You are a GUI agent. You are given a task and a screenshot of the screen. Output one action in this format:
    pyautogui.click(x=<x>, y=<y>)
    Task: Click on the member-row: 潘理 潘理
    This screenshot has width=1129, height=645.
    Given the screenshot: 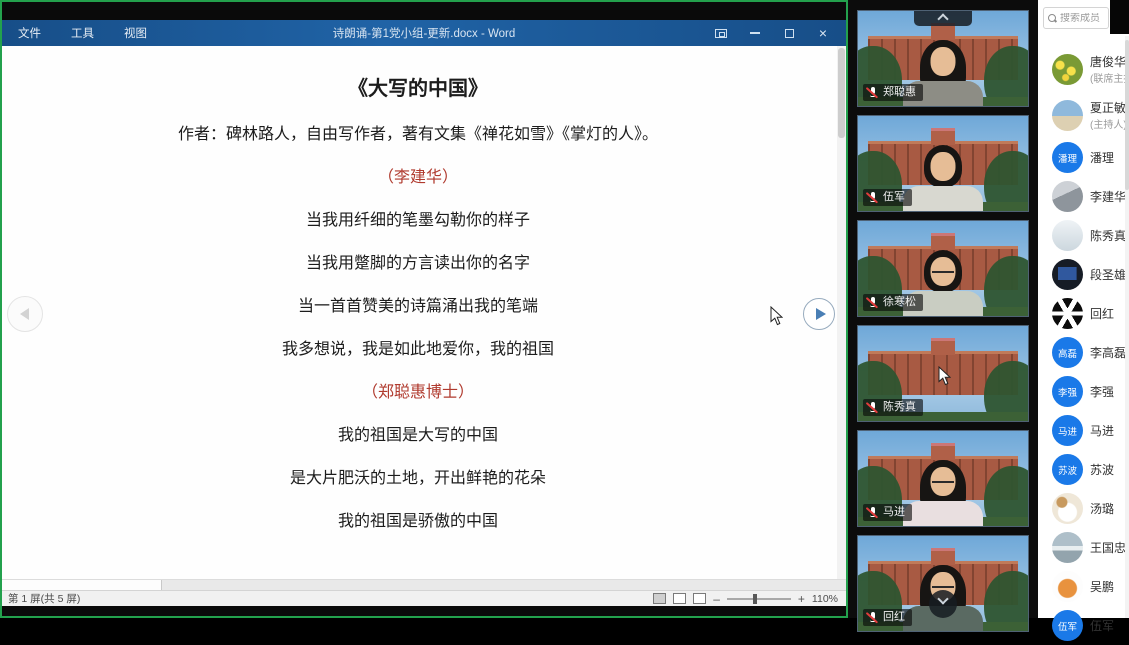 What is the action you would take?
    pyautogui.click(x=1083, y=157)
    